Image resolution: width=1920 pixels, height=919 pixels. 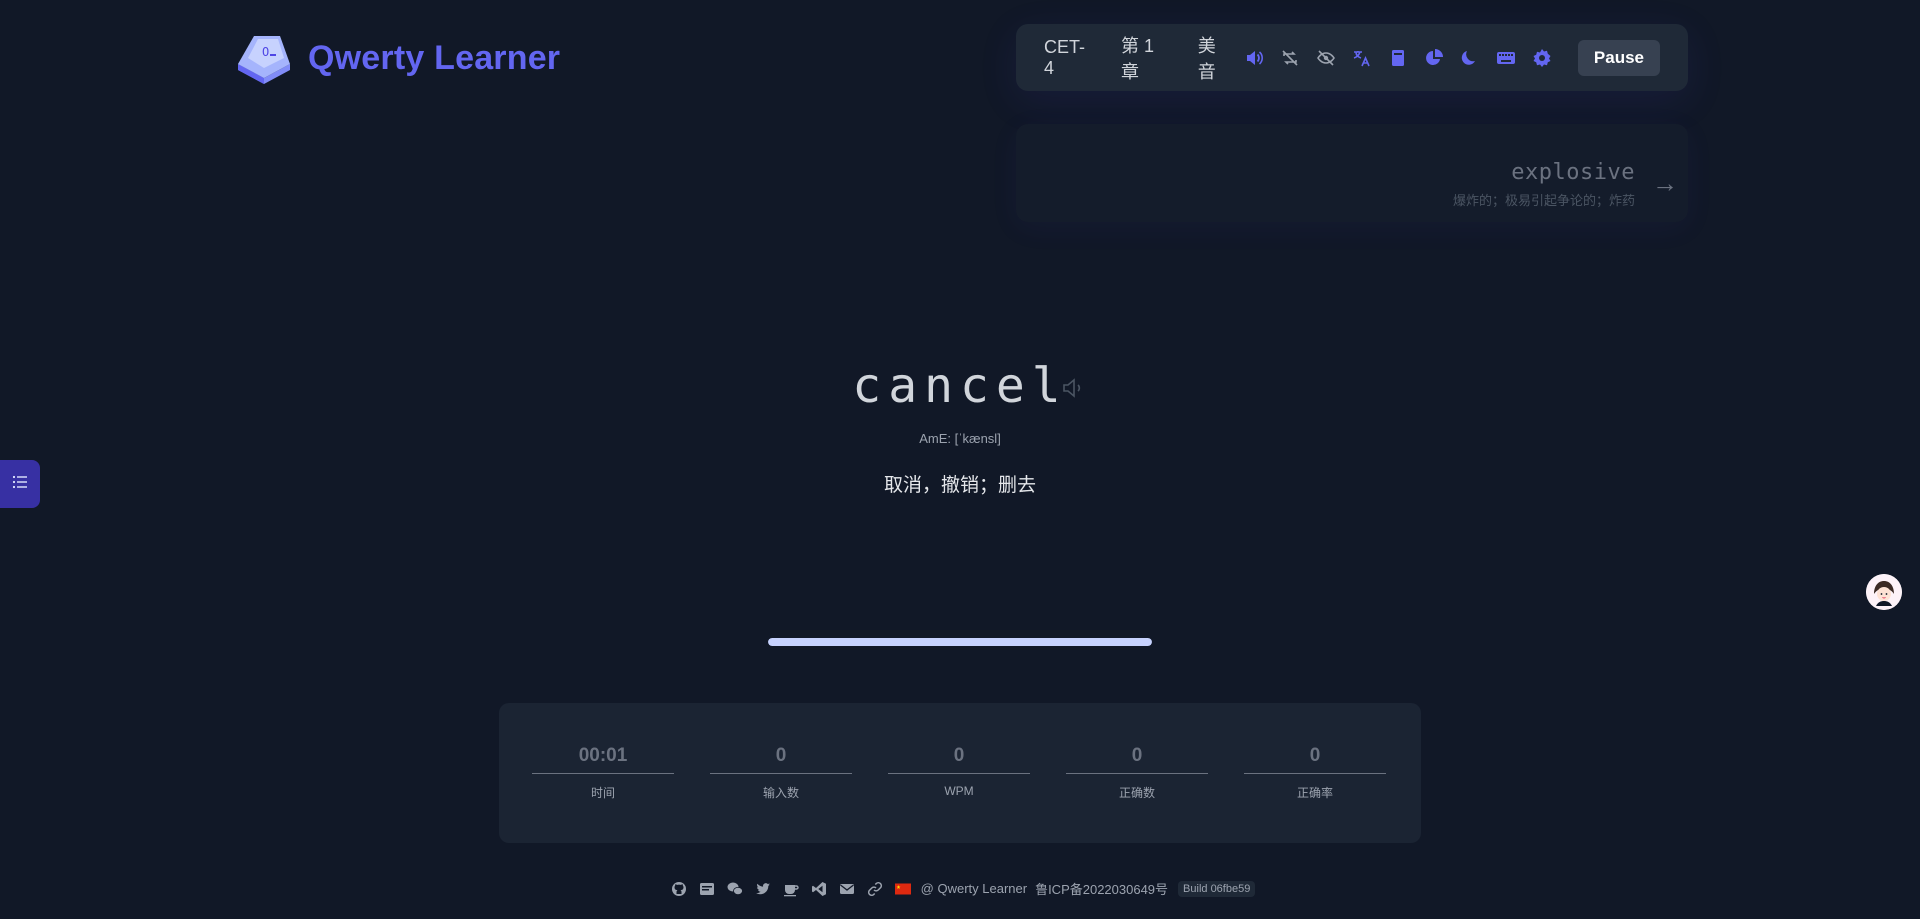 What do you see at coordinates (1217, 888) in the screenshot?
I see `build-badge: Build 06fbe59` at bounding box center [1217, 888].